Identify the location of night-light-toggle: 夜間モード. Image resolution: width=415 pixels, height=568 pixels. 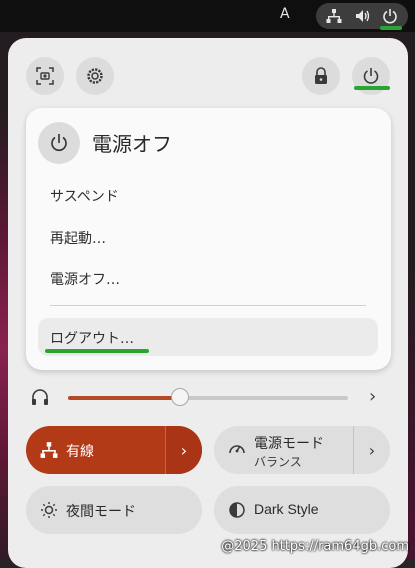
(114, 510).